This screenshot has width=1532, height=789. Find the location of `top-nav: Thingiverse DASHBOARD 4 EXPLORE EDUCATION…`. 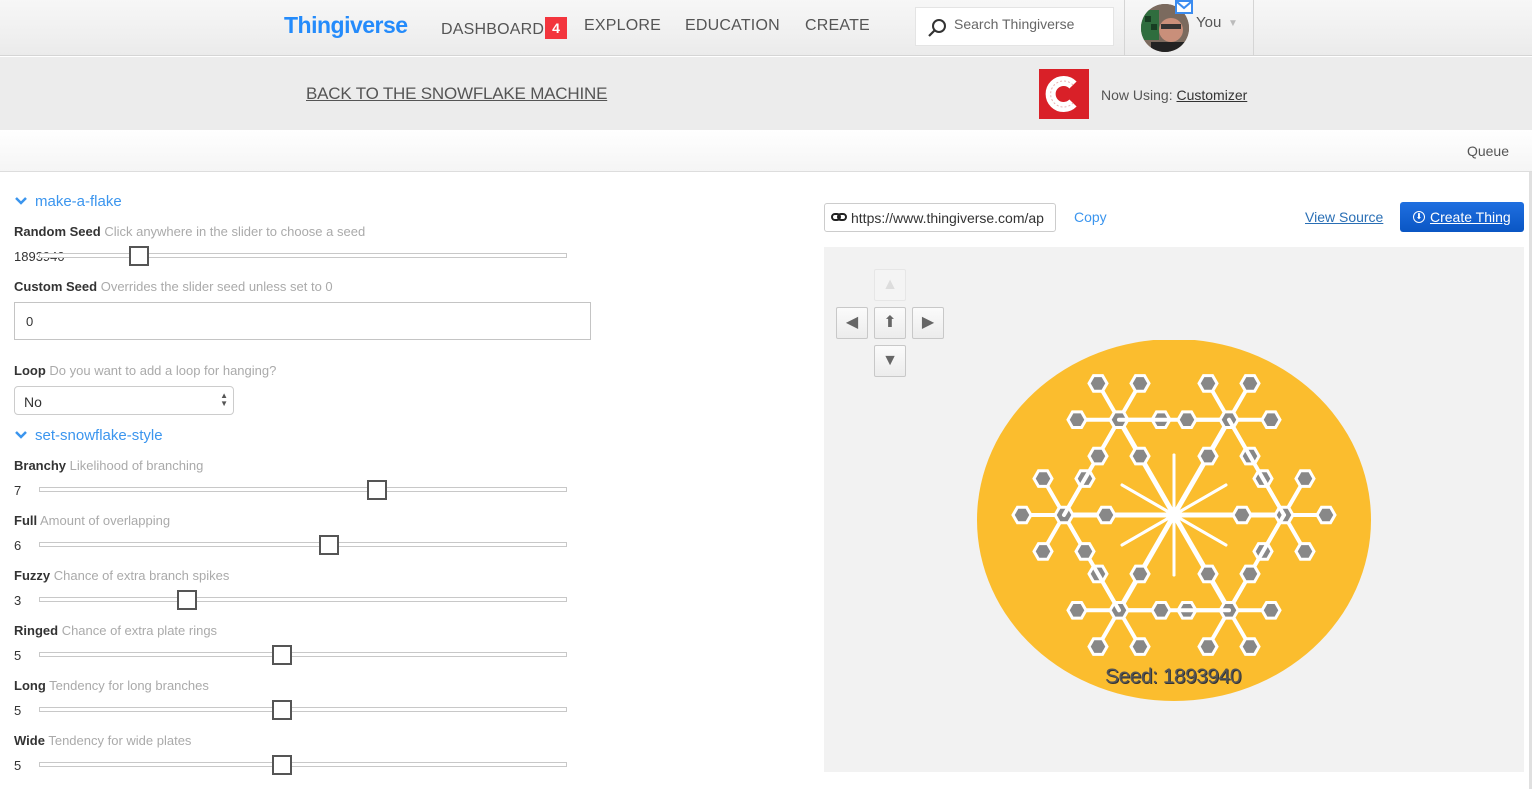

top-nav: Thingiverse DASHBOARD 4 EXPLORE EDUCATION… is located at coordinates (766, 28).